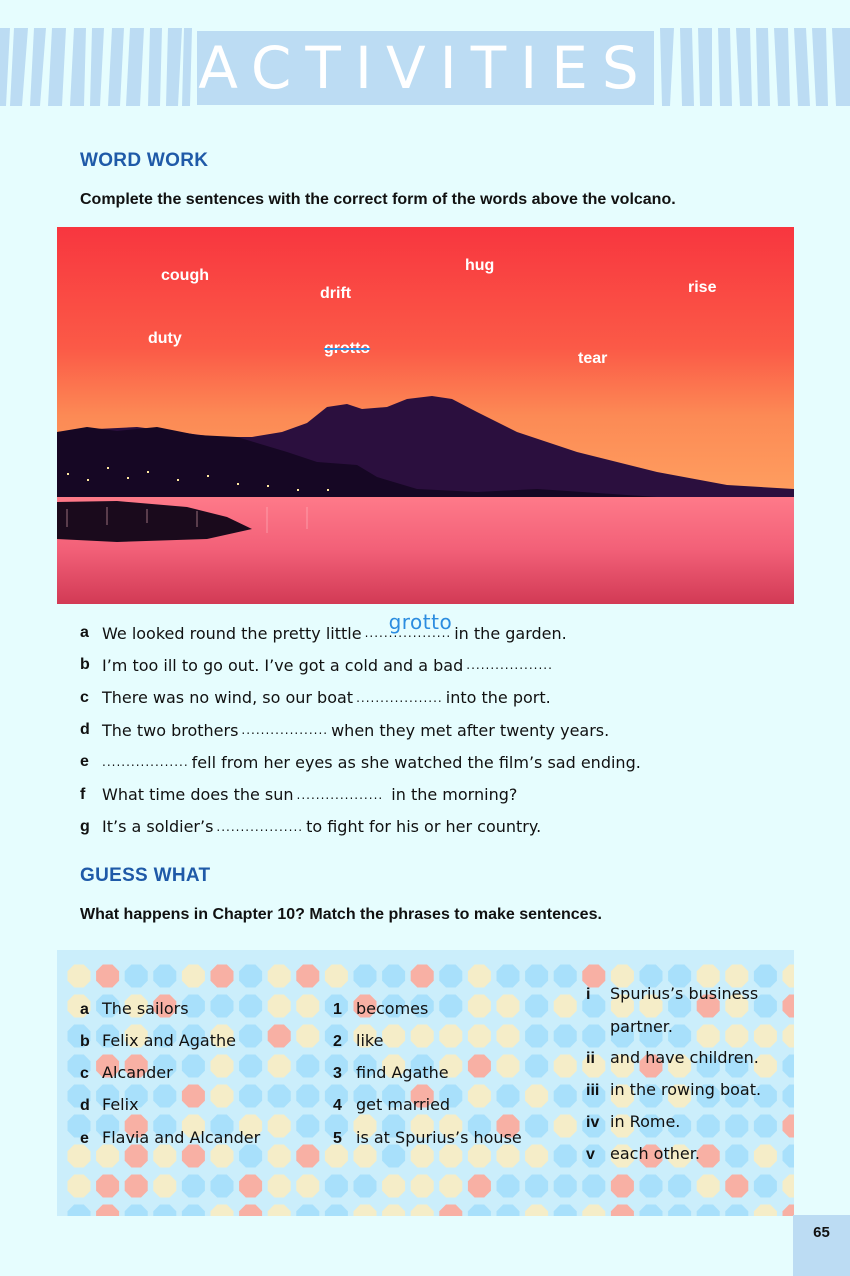  I want to click on word-tear: tear, so click(593, 358).